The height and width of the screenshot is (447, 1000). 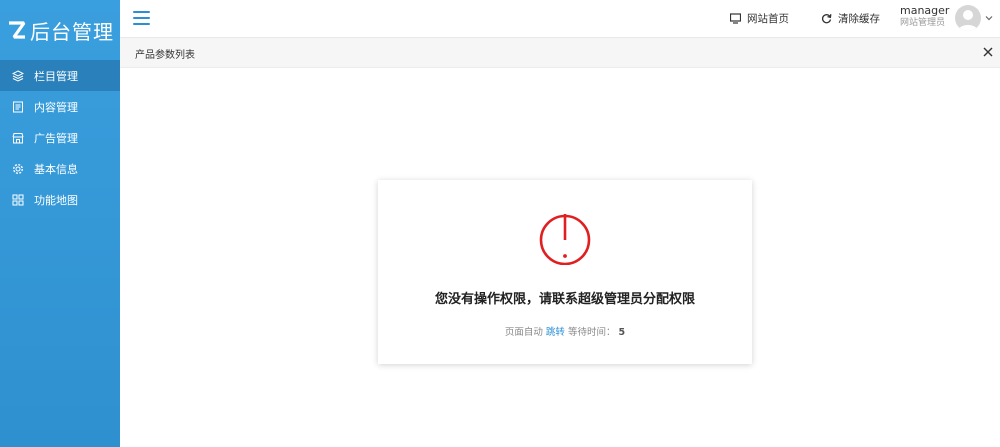 What do you see at coordinates (18, 168) in the screenshot?
I see `gear-icon` at bounding box center [18, 168].